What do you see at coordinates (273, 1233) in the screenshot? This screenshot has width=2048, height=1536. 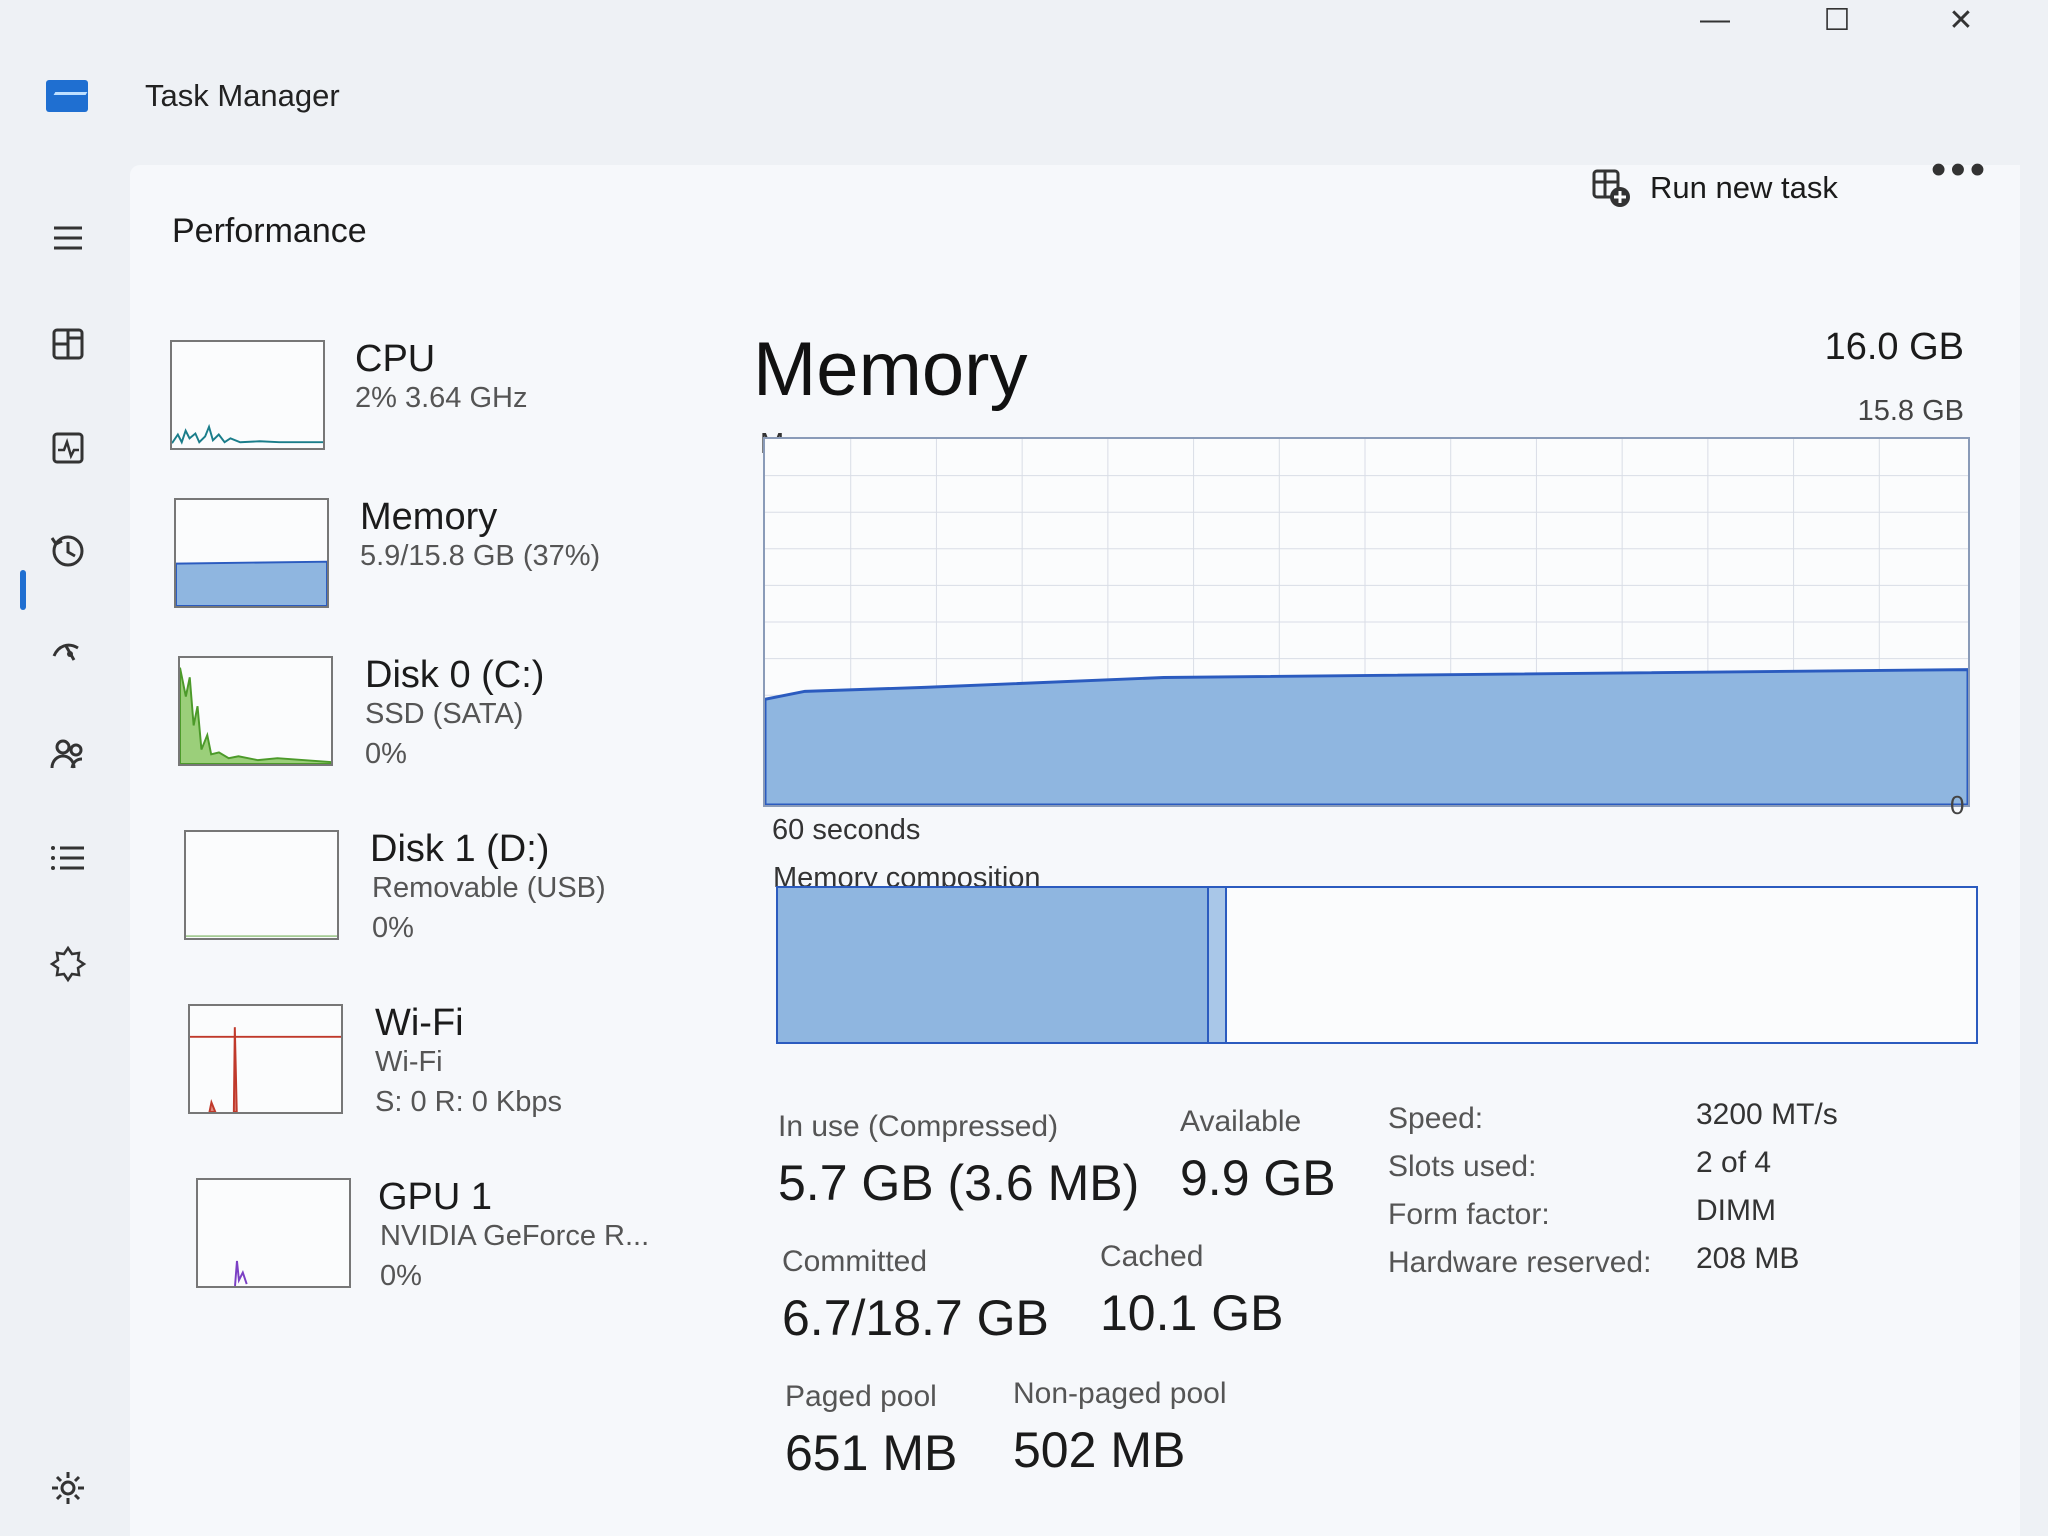 I see `gpu-1-thumbnail-graph` at bounding box center [273, 1233].